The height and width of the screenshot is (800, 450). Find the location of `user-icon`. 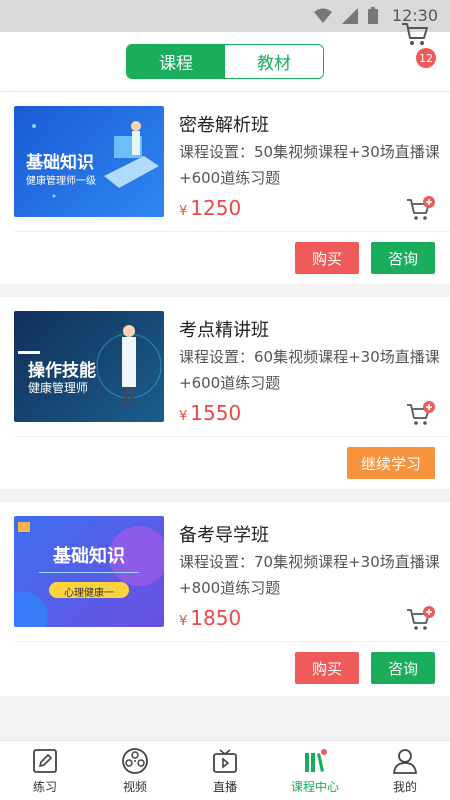

user-icon is located at coordinates (405, 761).